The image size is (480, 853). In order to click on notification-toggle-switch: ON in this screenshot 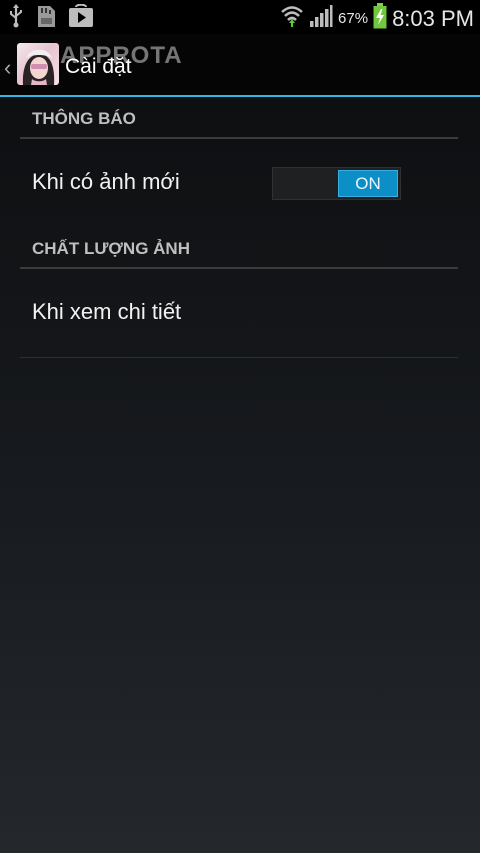, I will do `click(336, 183)`.